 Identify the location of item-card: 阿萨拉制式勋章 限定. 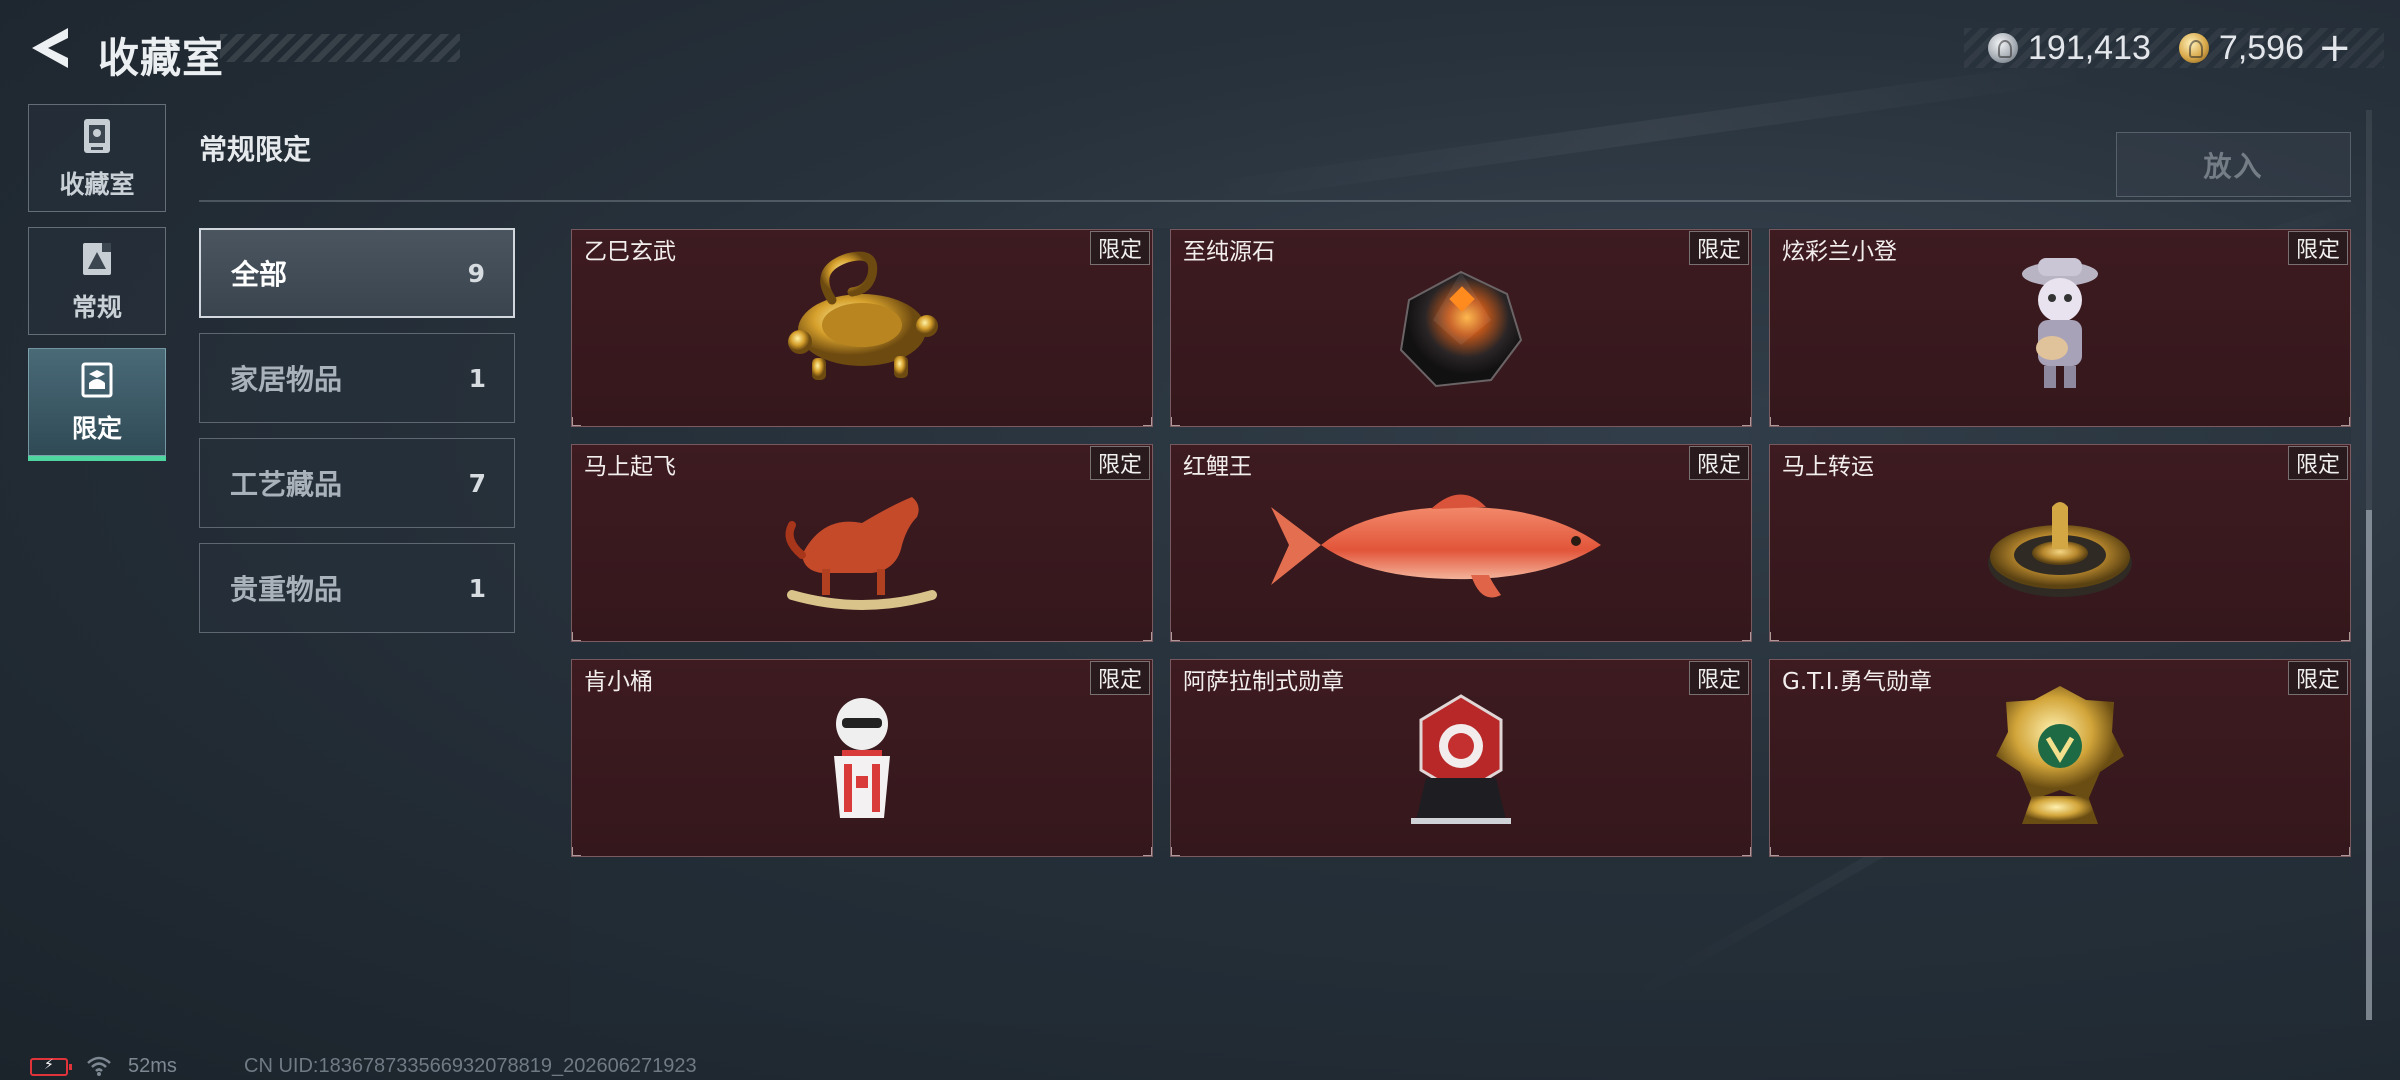
(1461, 758).